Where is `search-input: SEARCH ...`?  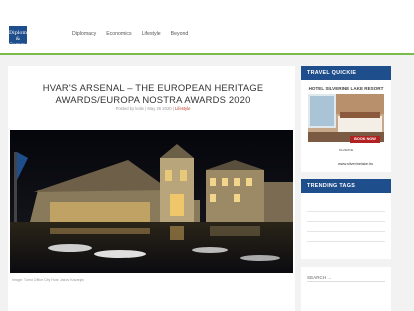
search-input: SEARCH ... is located at coordinates (319, 277).